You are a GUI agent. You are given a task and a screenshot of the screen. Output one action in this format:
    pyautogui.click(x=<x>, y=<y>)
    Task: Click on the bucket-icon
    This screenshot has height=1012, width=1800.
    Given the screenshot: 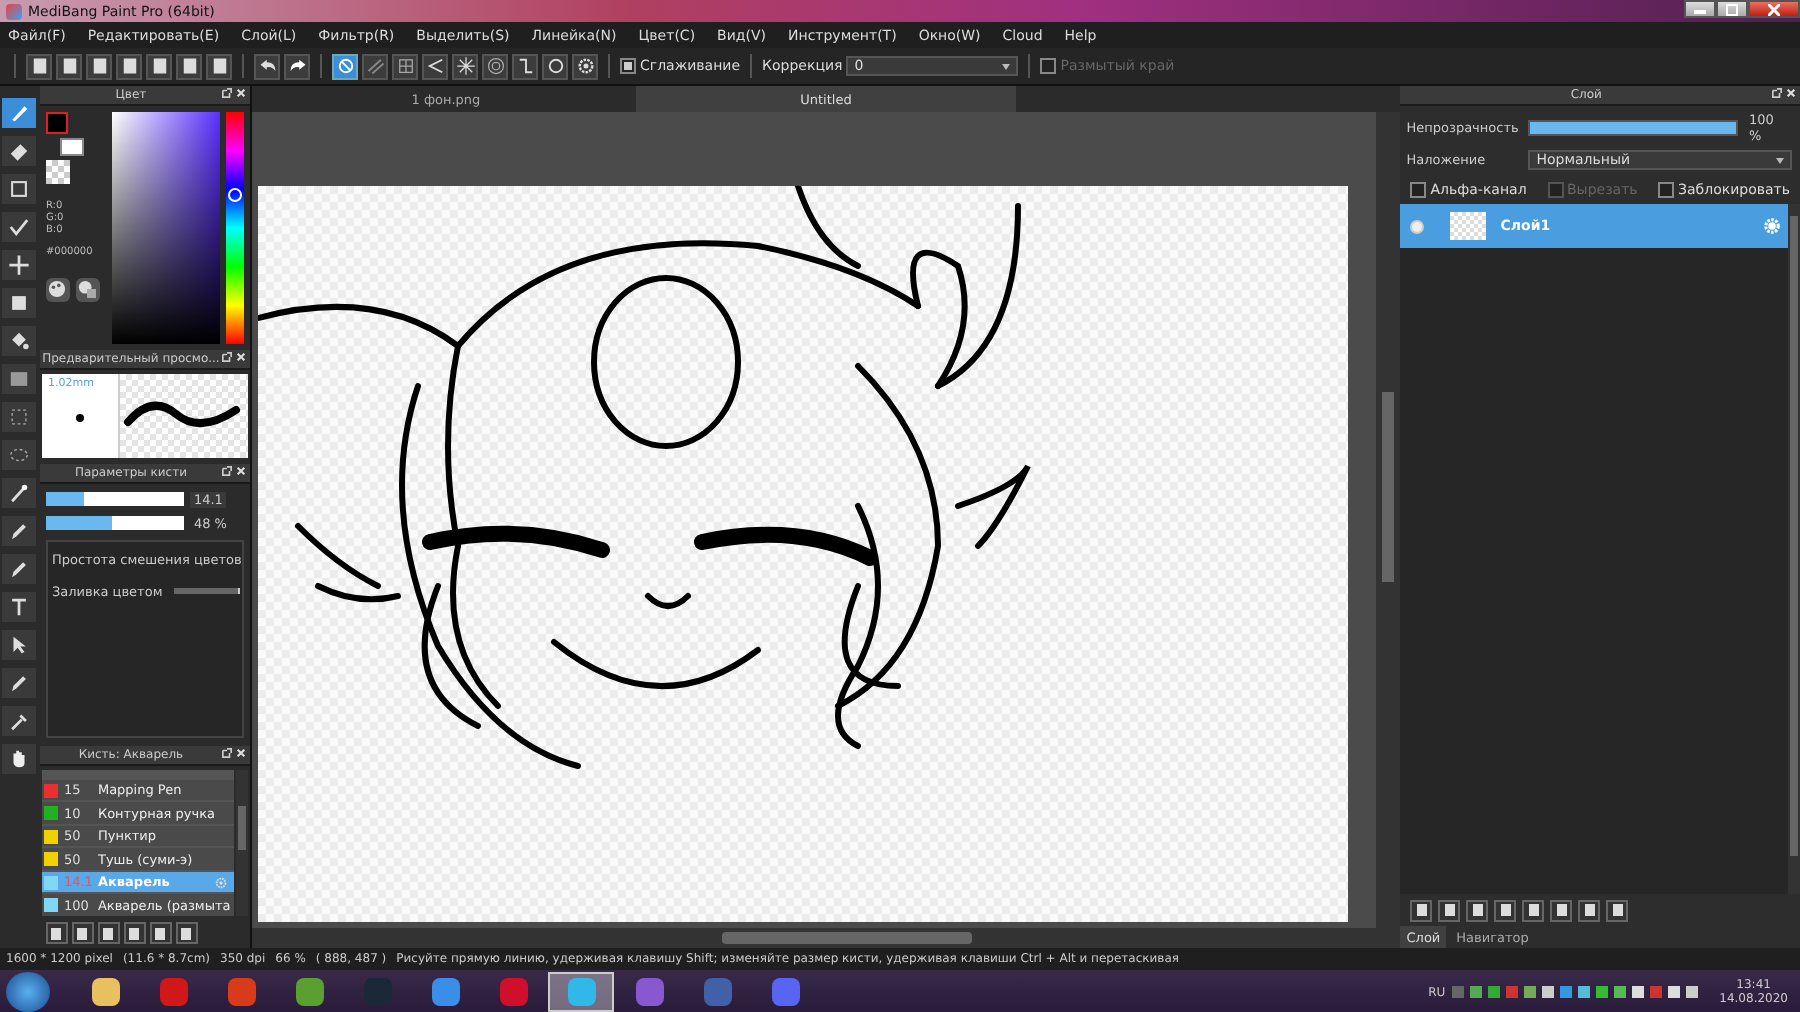 What is the action you would take?
    pyautogui.click(x=19, y=341)
    